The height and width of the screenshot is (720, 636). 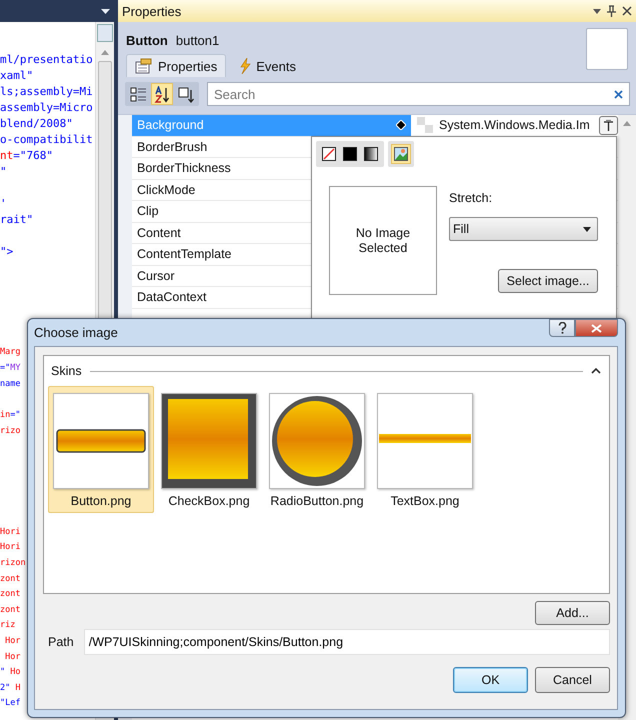 I want to click on code-text: assembly=Micro, so click(x=46, y=108).